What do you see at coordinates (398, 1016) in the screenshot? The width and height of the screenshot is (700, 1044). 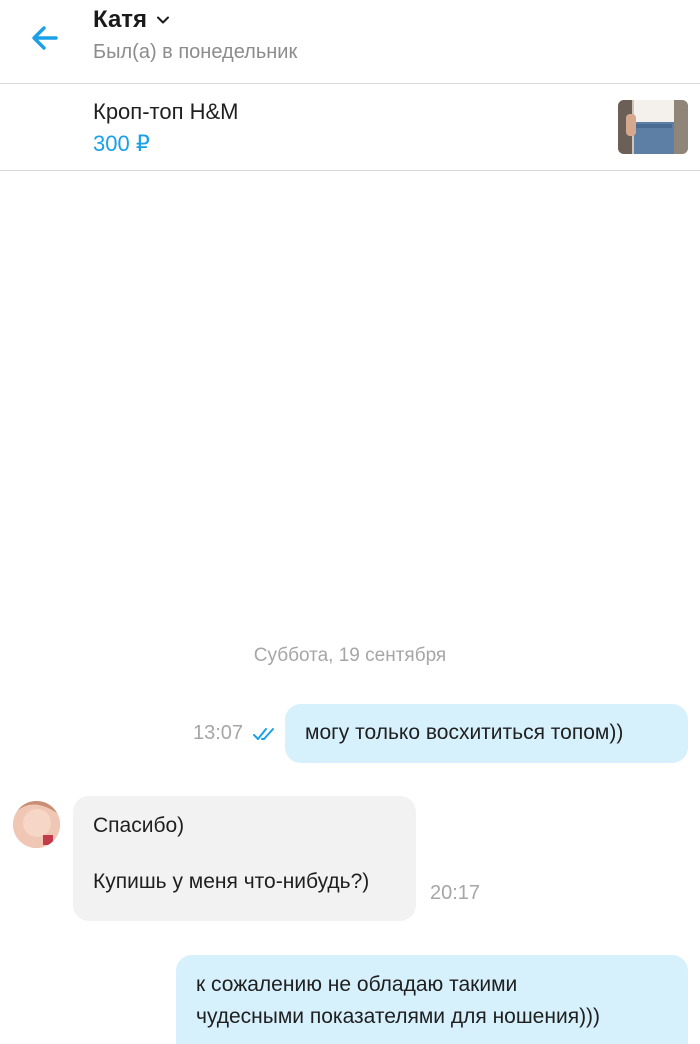 I see `message-text: чудесными показателями для ношения)))` at bounding box center [398, 1016].